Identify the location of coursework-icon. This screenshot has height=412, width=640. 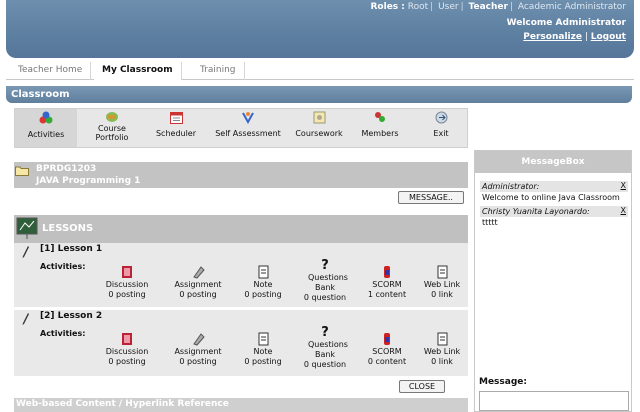
(319, 117).